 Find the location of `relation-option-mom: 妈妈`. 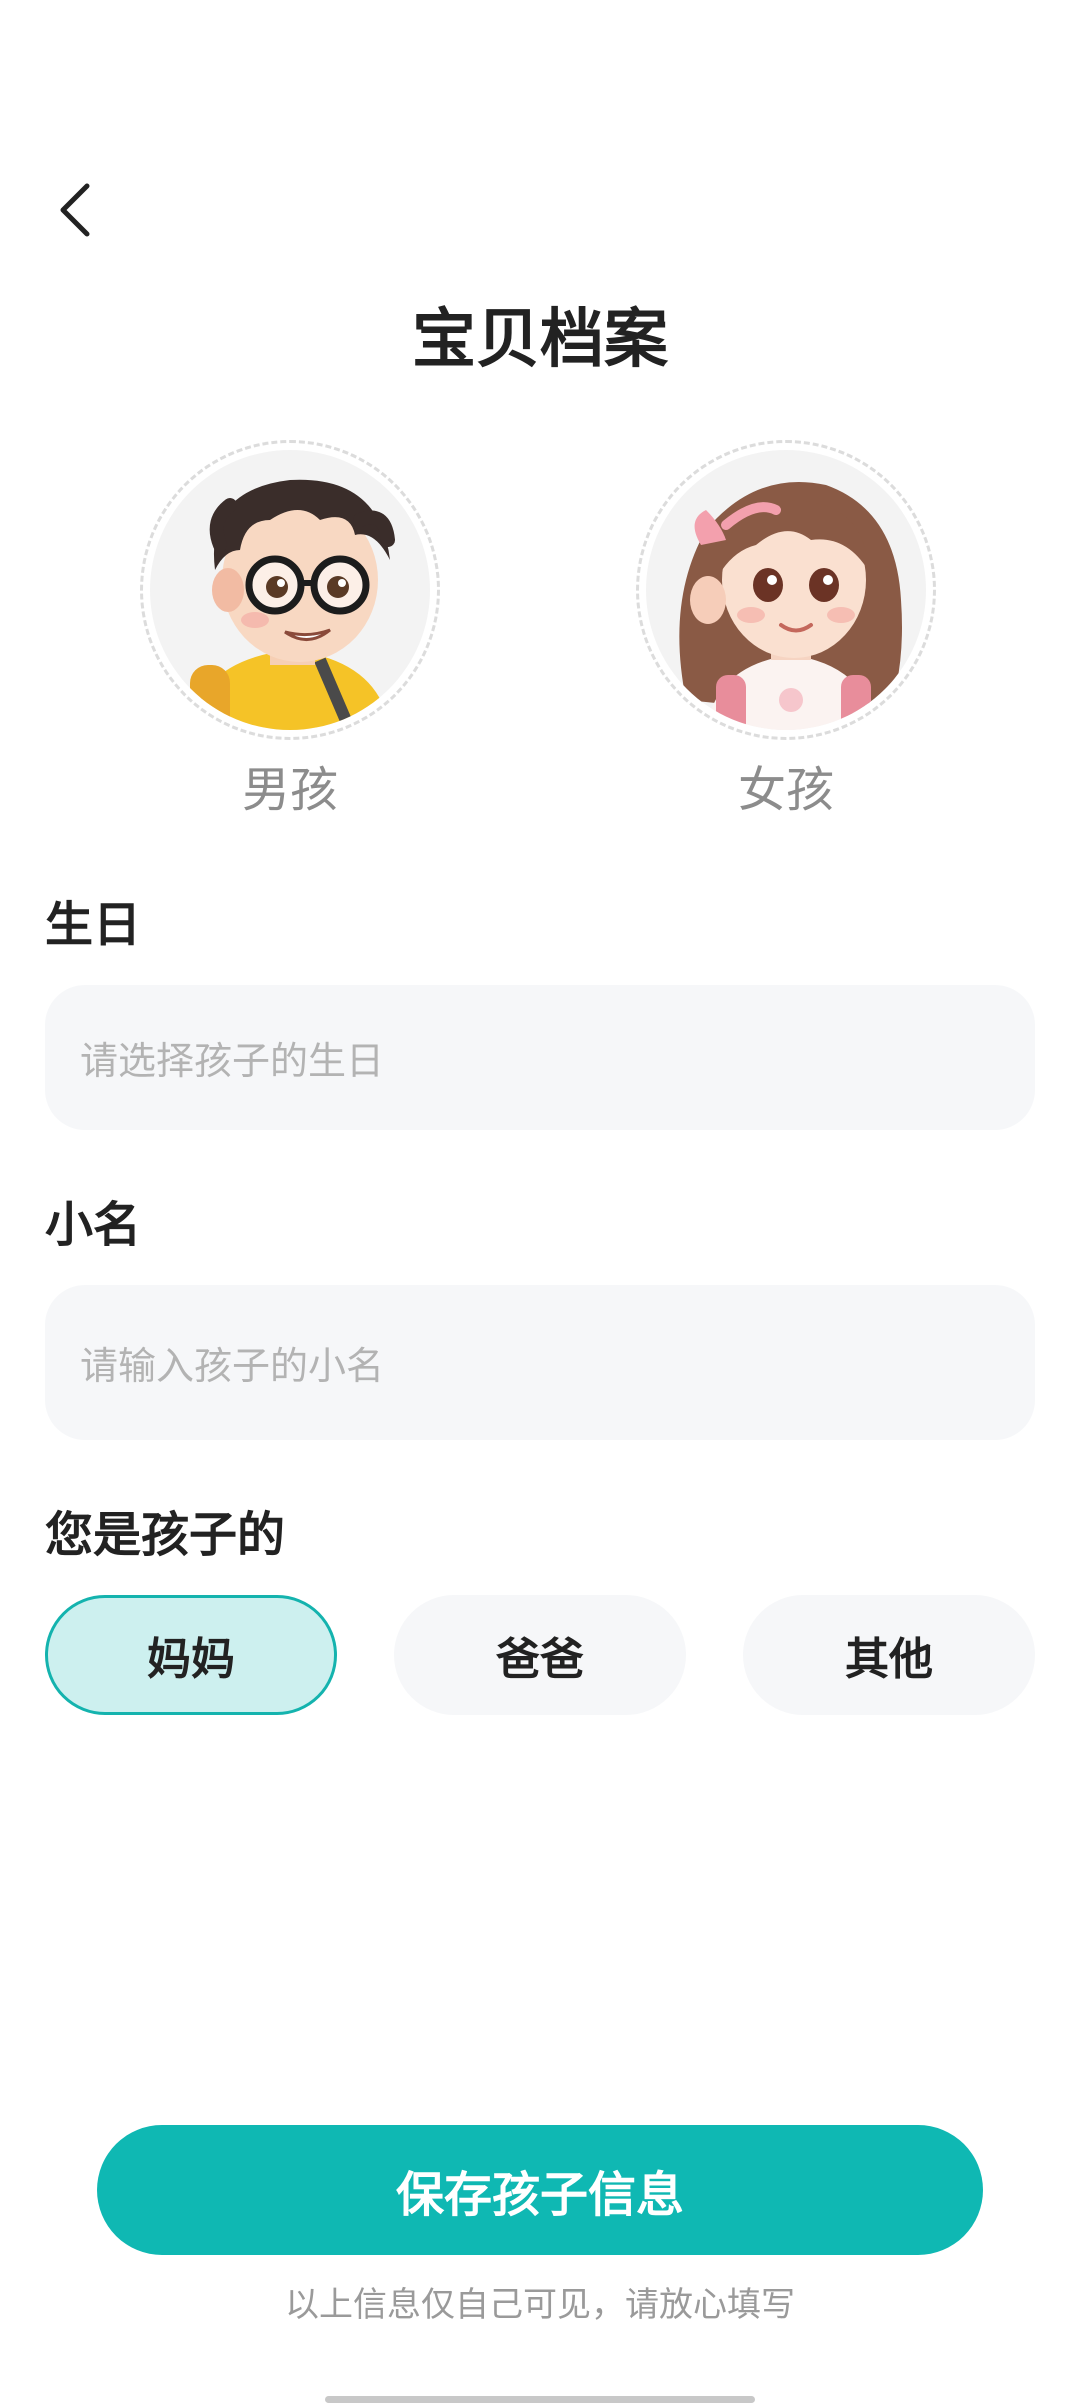

relation-option-mom: 妈妈 is located at coordinates (191, 1655).